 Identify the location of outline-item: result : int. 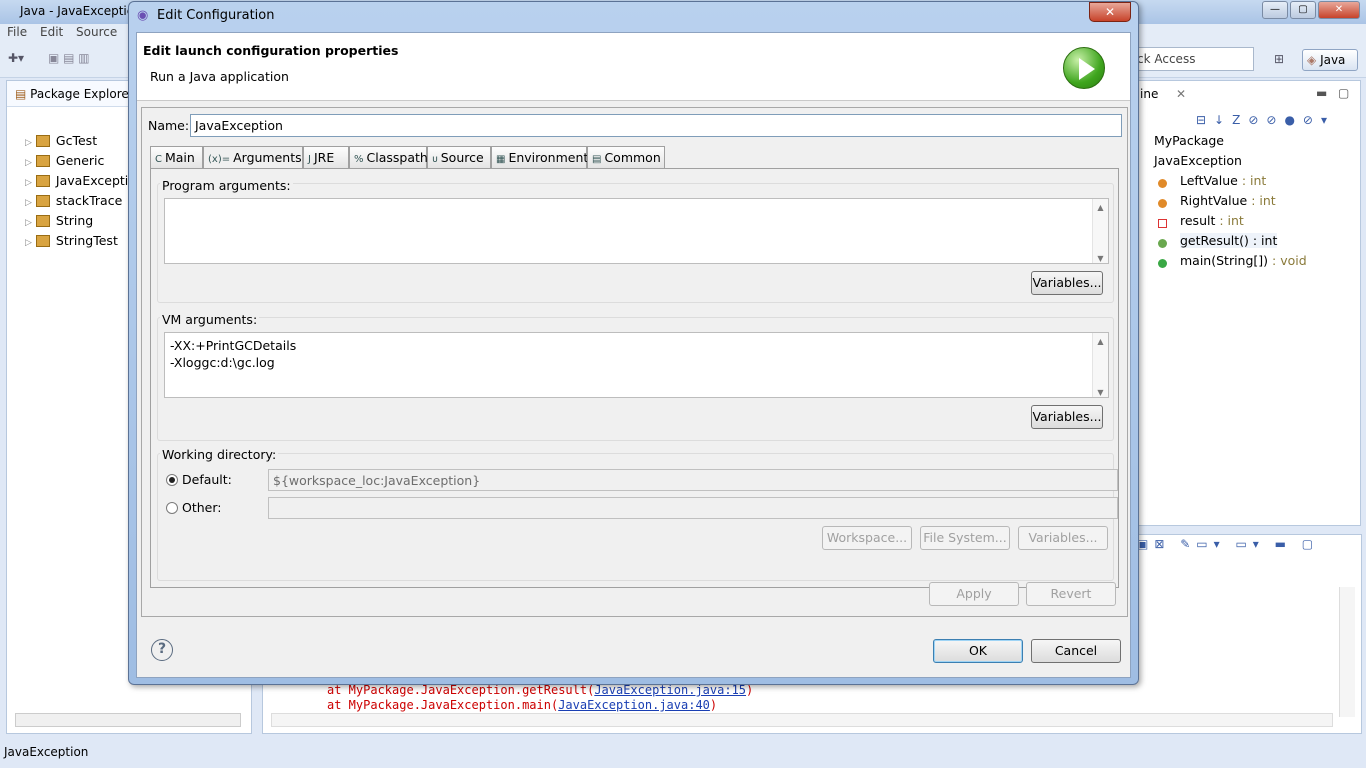
(1212, 220).